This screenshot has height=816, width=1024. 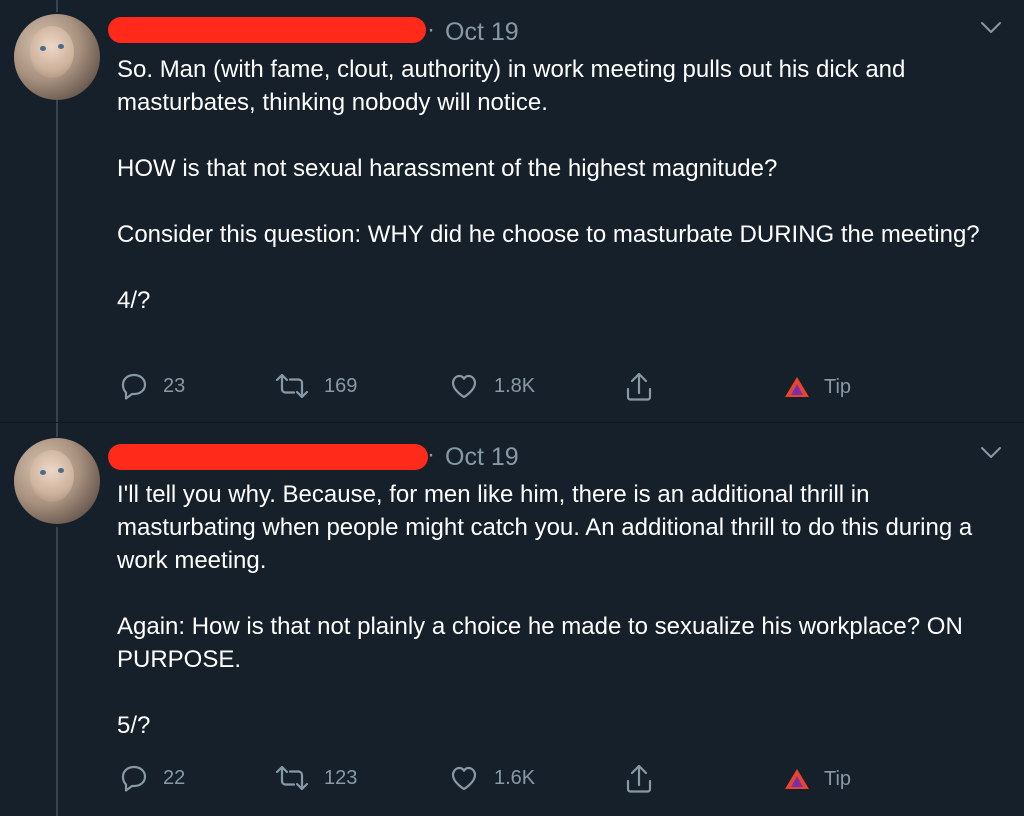 I want to click on like-button: 1.8K, so click(x=491, y=386).